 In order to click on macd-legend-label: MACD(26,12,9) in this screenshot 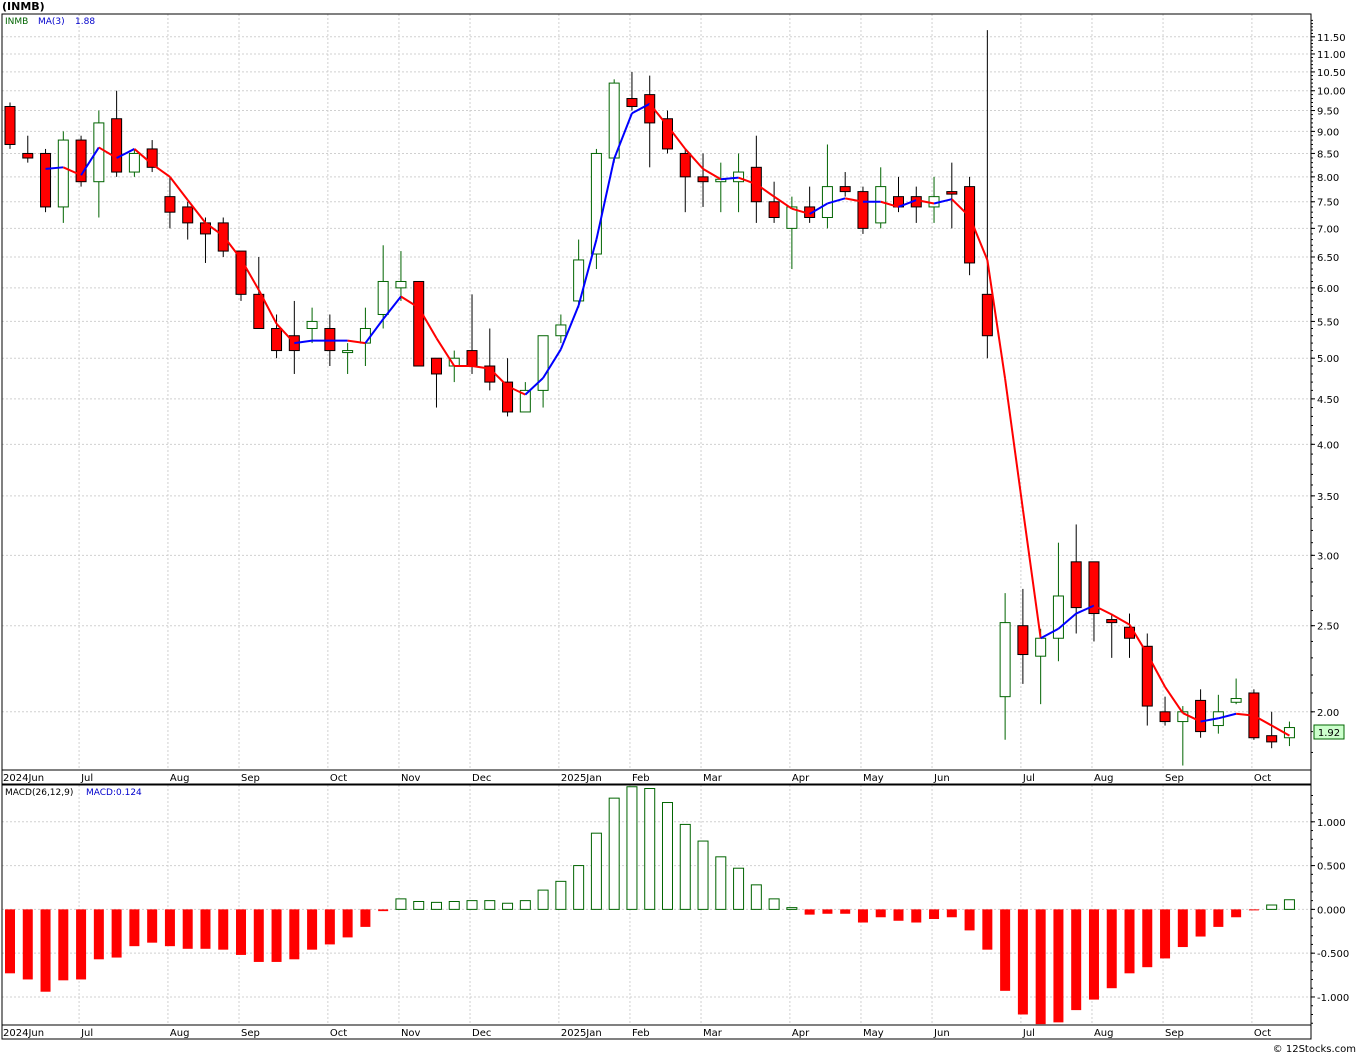, I will do `click(39, 793)`.